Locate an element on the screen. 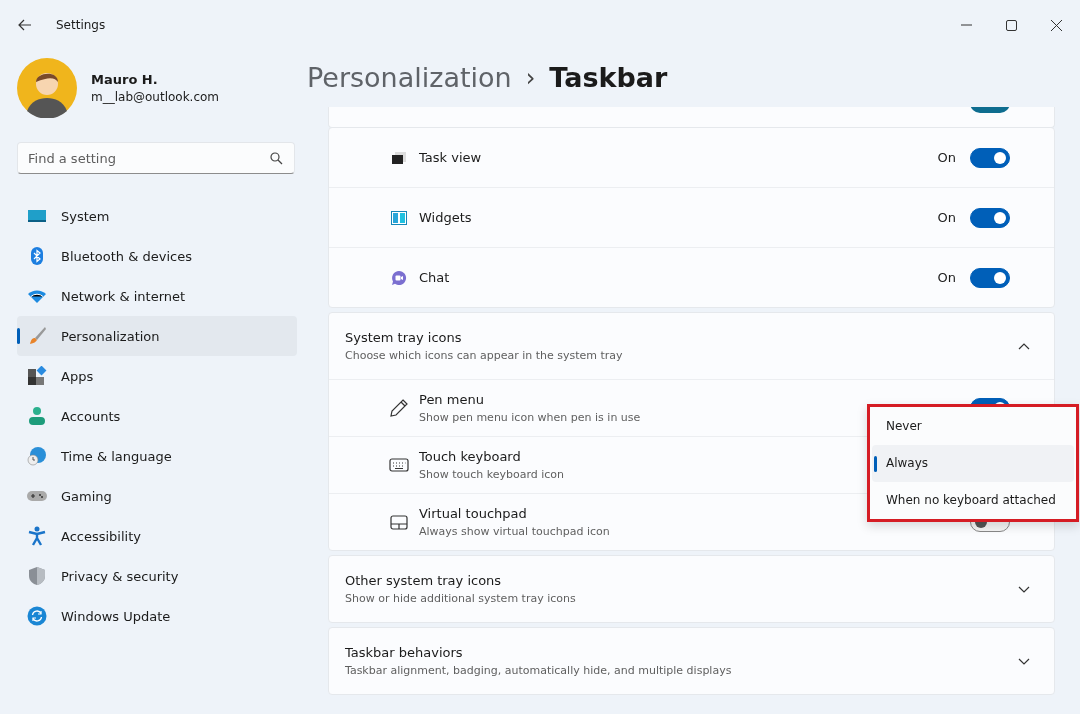 The image size is (1080, 714). section-description: Choose which icons can appear in the system tray is located at coordinates (484, 355).